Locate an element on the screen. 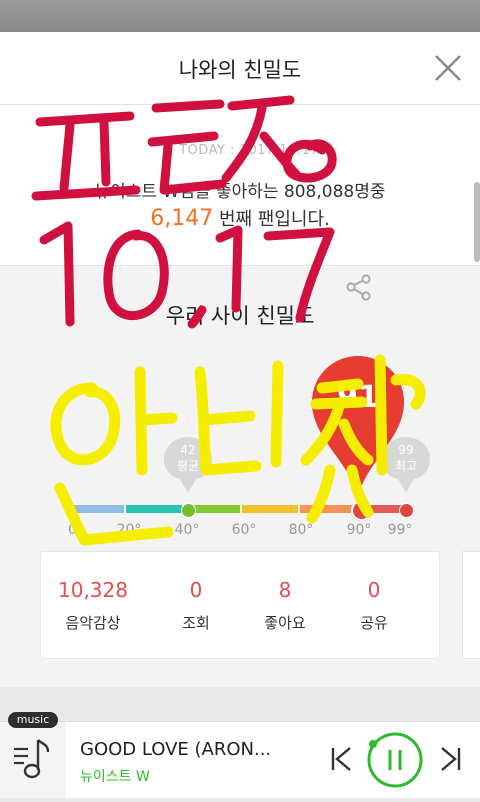  max-pin: 99 최고 is located at coordinates (406, 465).